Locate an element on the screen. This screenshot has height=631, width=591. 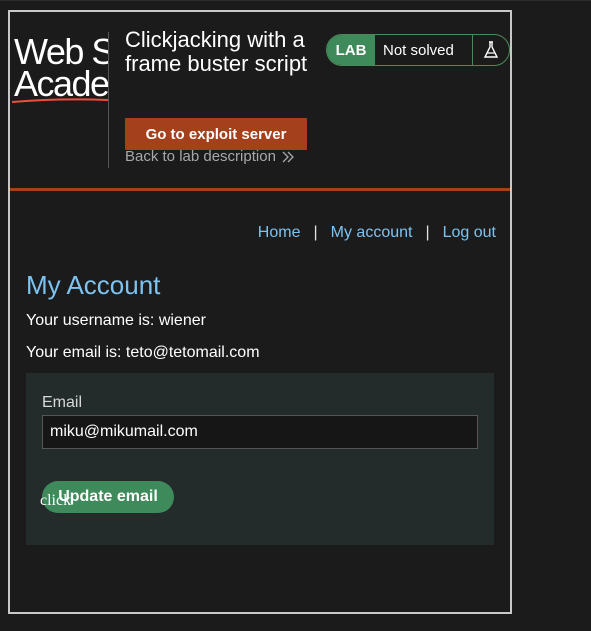
username-text: Your username is: wiener is located at coordinates (116, 320).